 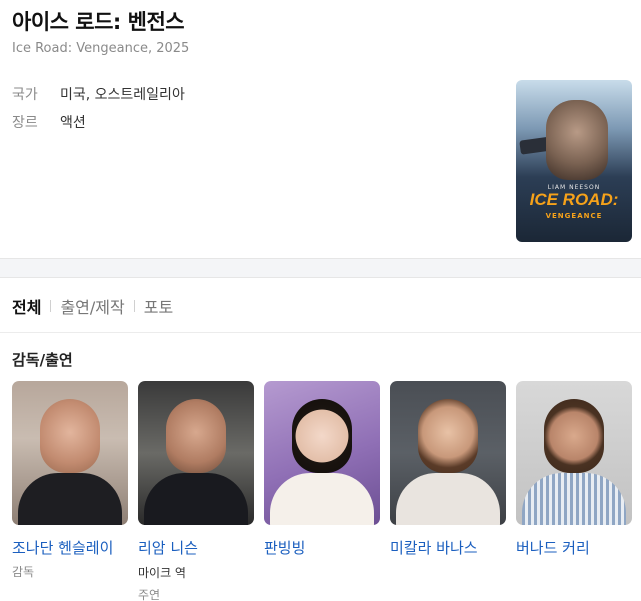 What do you see at coordinates (158, 306) in the screenshot?
I see `tab-photo: 포토` at bounding box center [158, 306].